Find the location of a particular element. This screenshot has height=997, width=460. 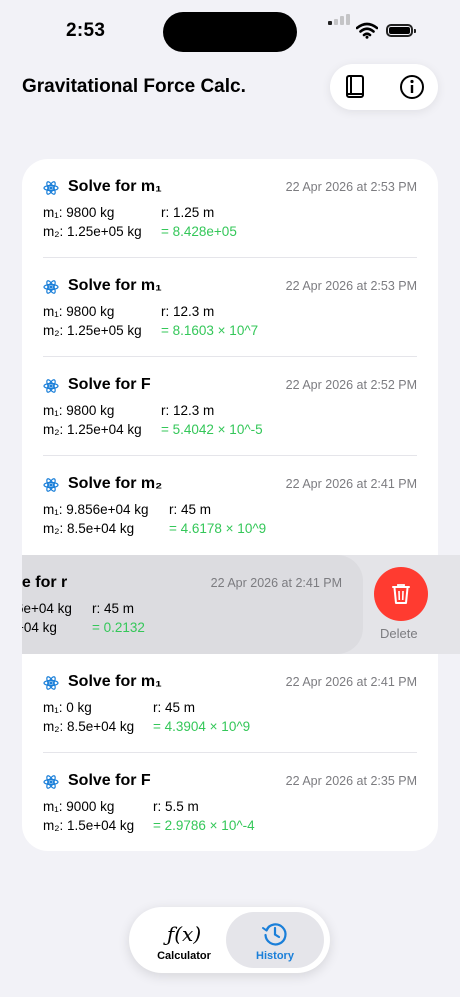

row-result: = 4.6178 × 10^9 is located at coordinates (218, 528).